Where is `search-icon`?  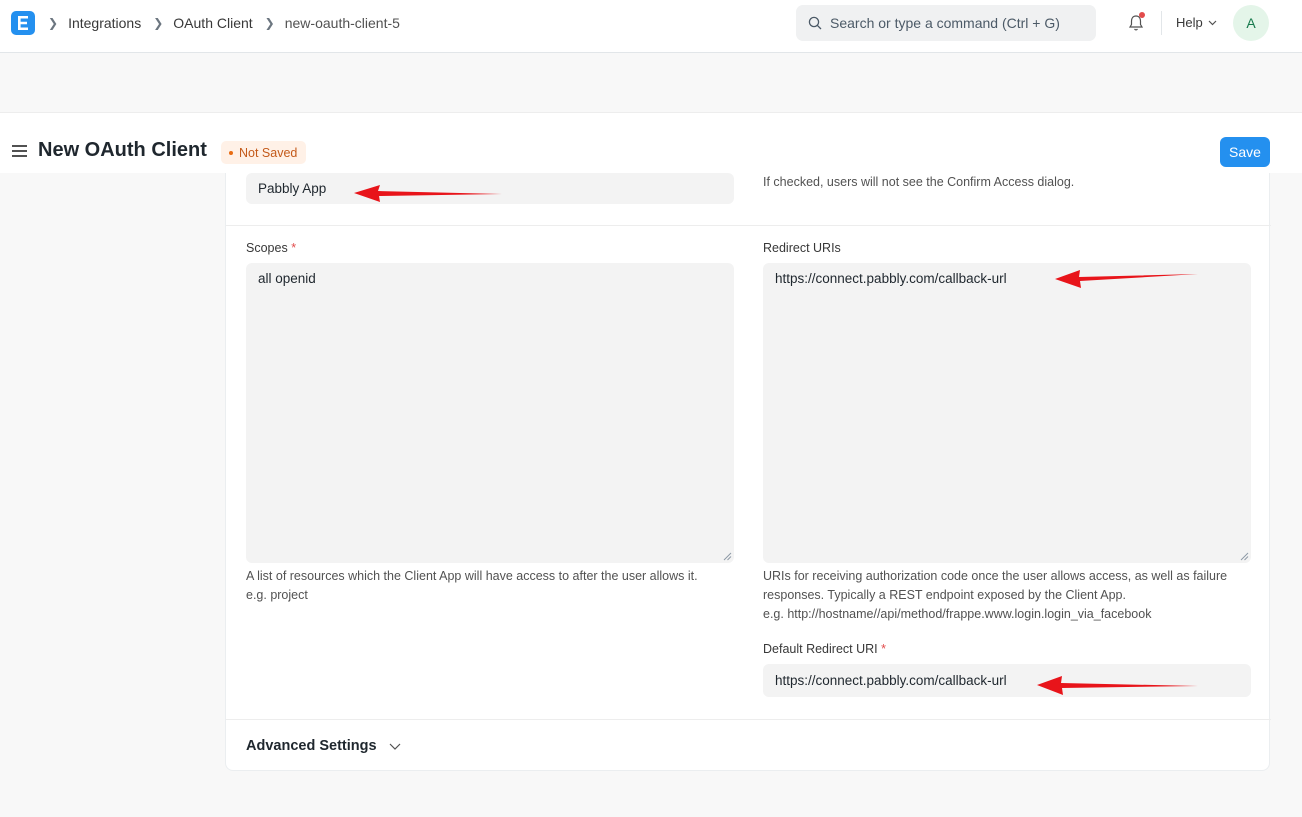 search-icon is located at coordinates (815, 23).